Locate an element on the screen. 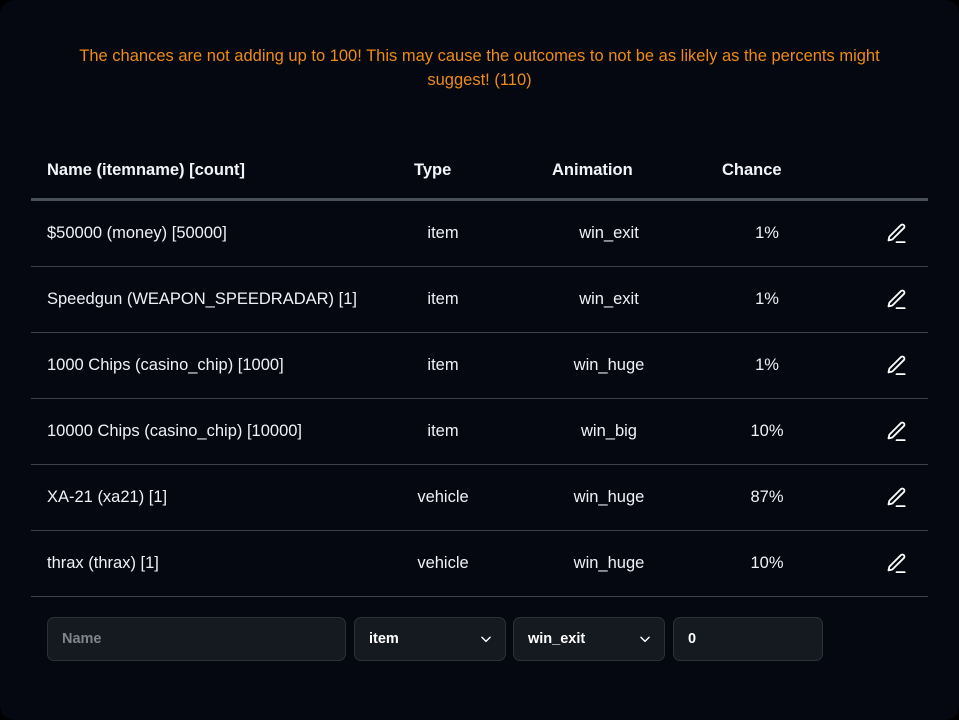  column-header-type: Type is located at coordinates (433, 170).